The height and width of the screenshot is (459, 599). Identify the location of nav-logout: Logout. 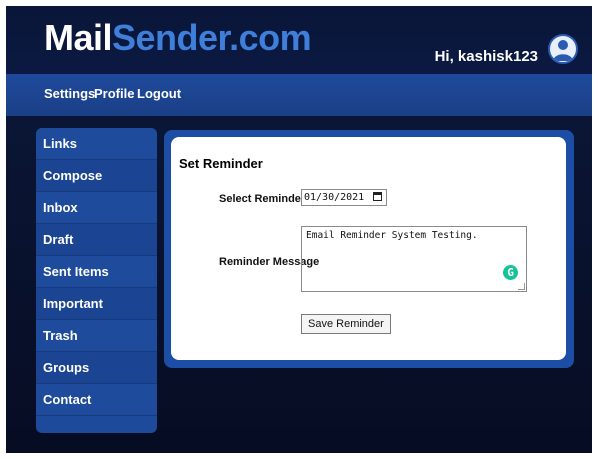
(159, 93).